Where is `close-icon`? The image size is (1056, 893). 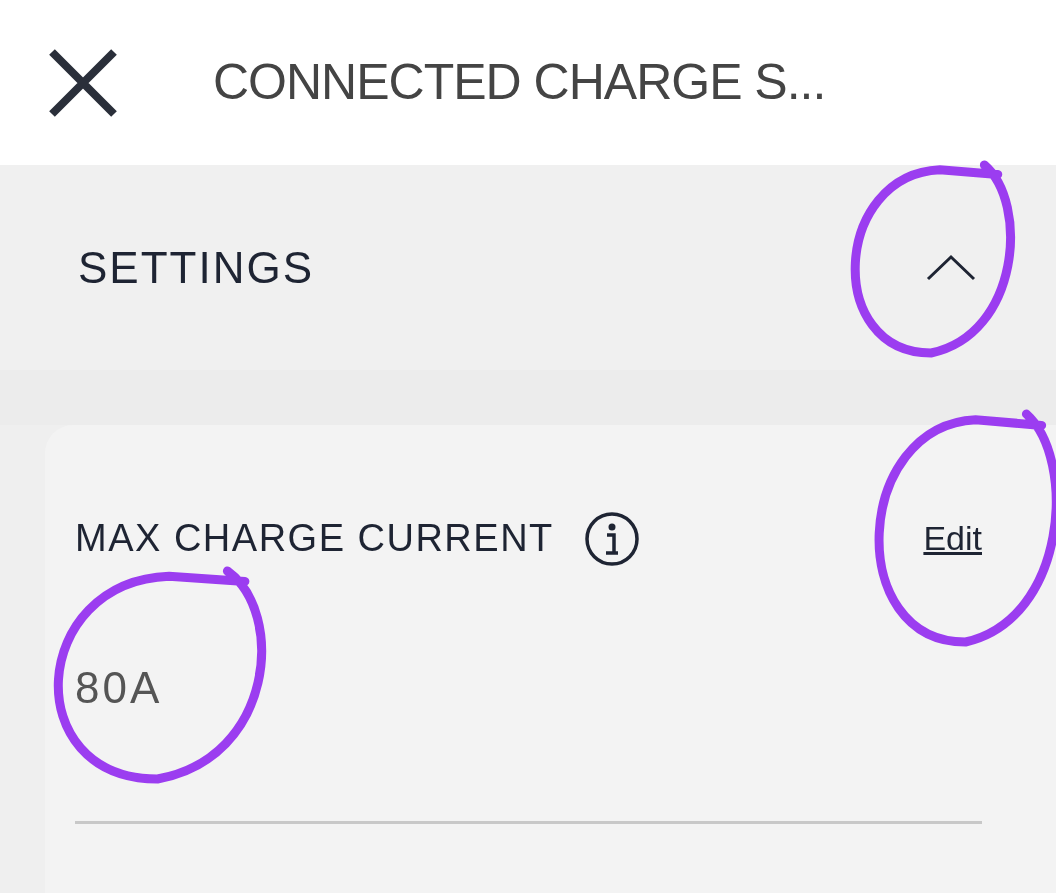 close-icon is located at coordinates (83, 82).